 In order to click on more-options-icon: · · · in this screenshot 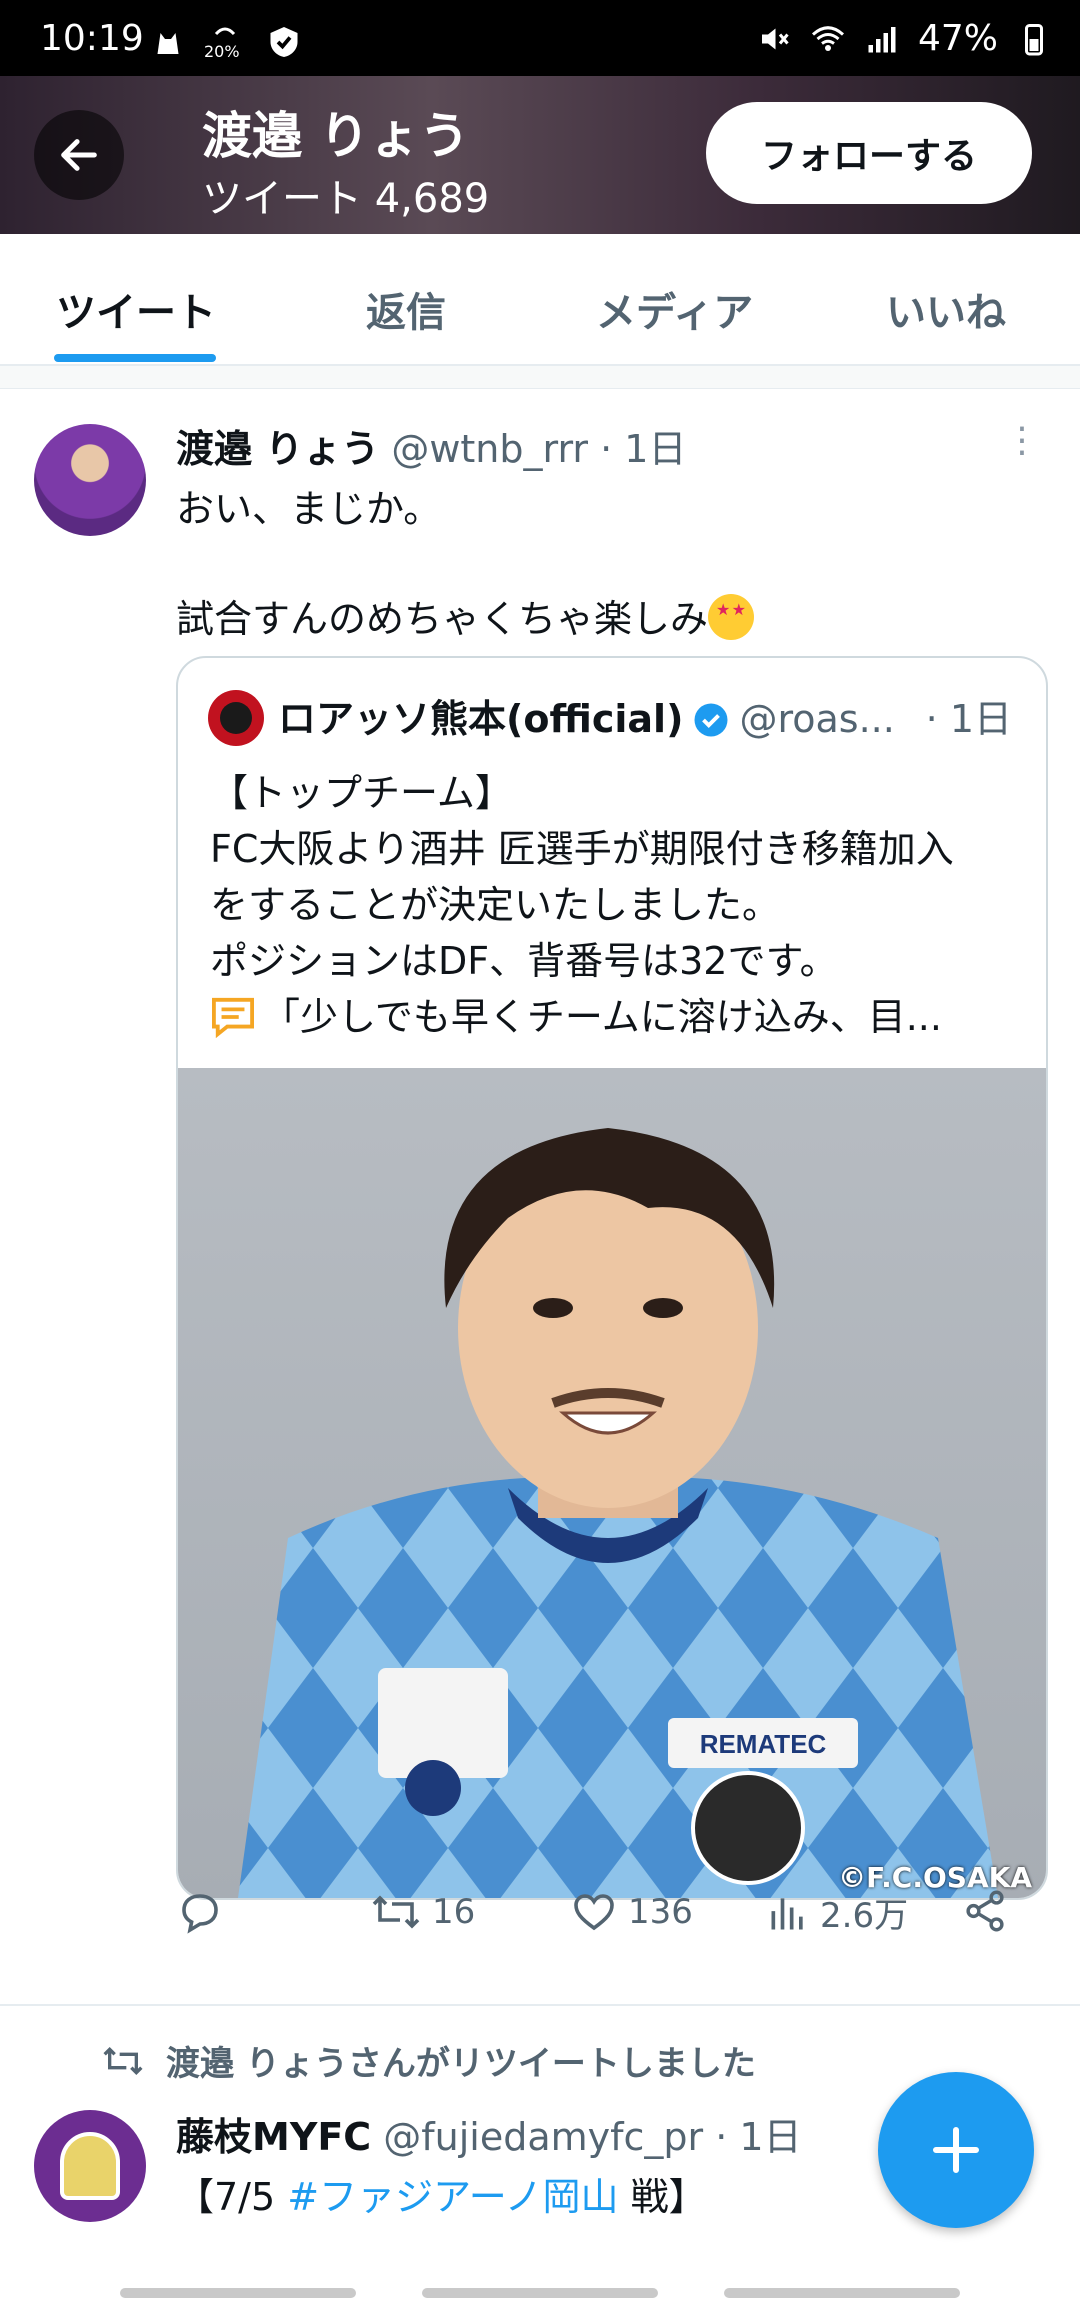, I will do `click(1022, 442)`.